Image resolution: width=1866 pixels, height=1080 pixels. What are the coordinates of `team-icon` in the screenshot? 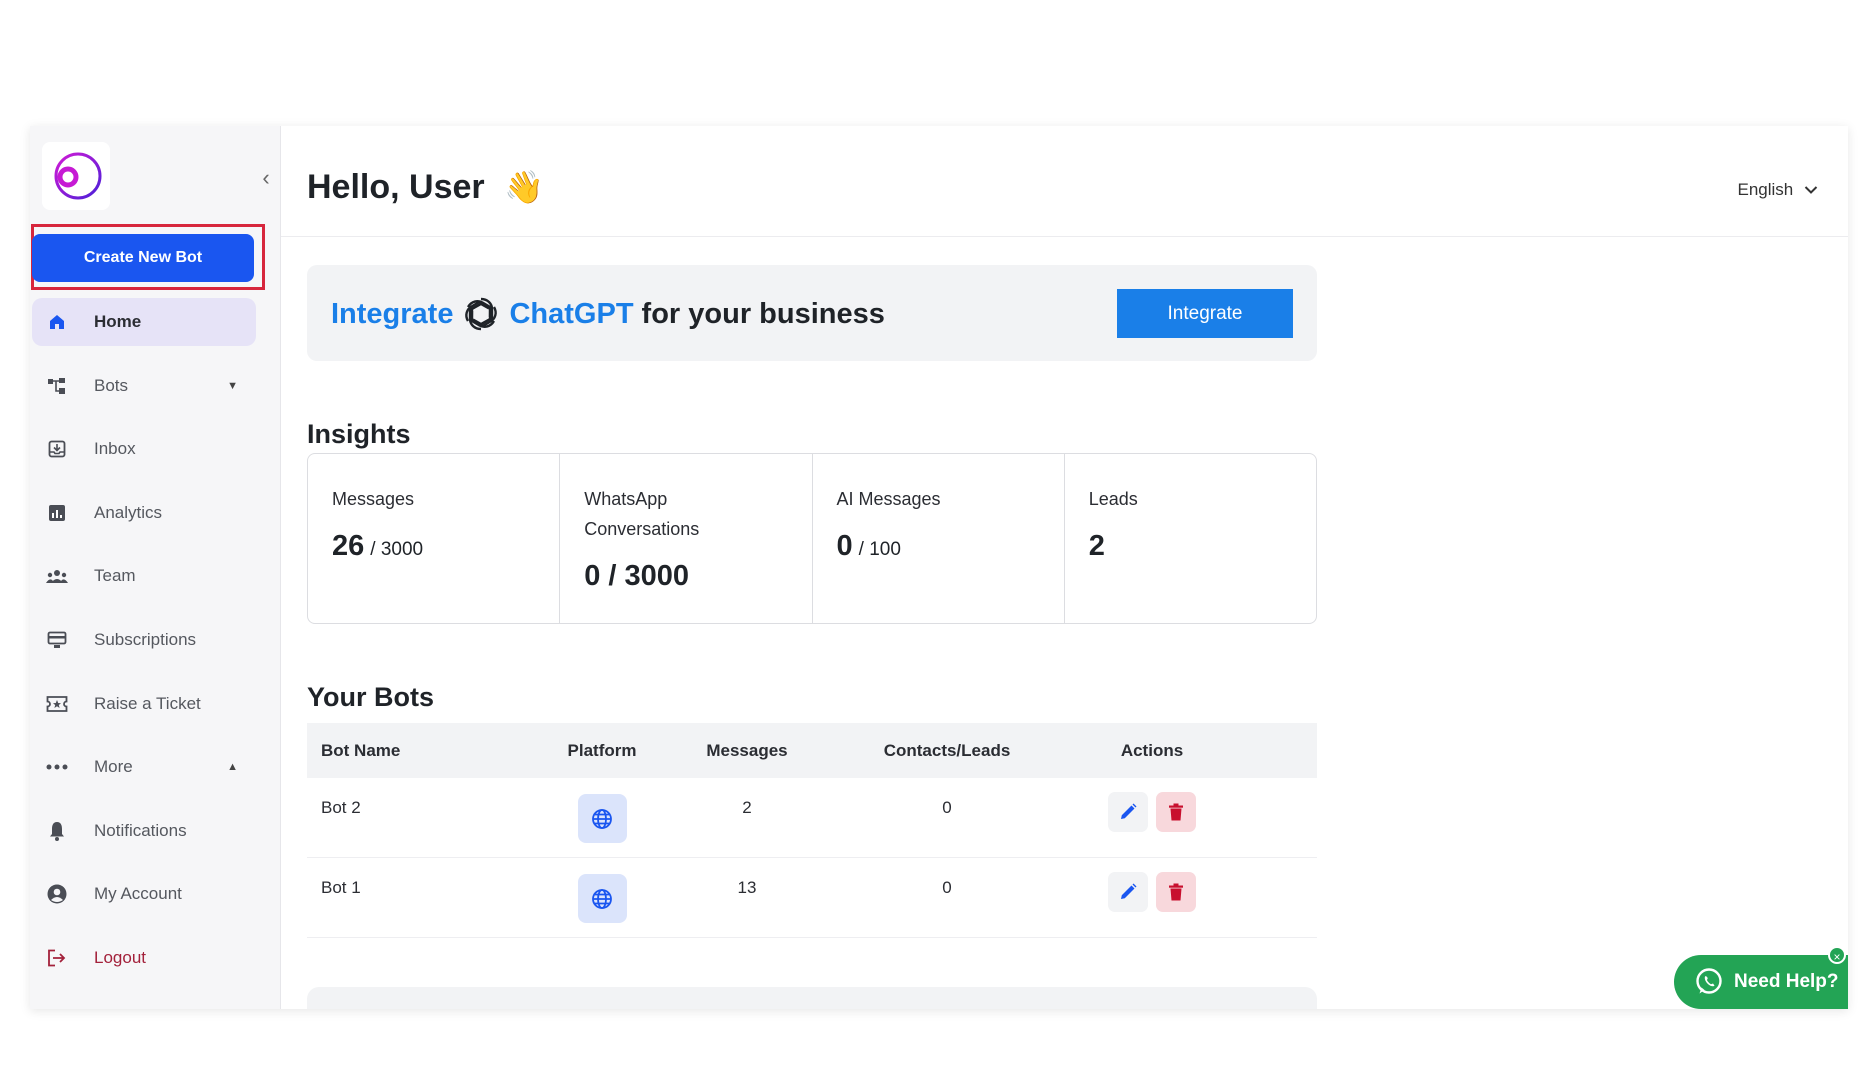 It's located at (57, 576).